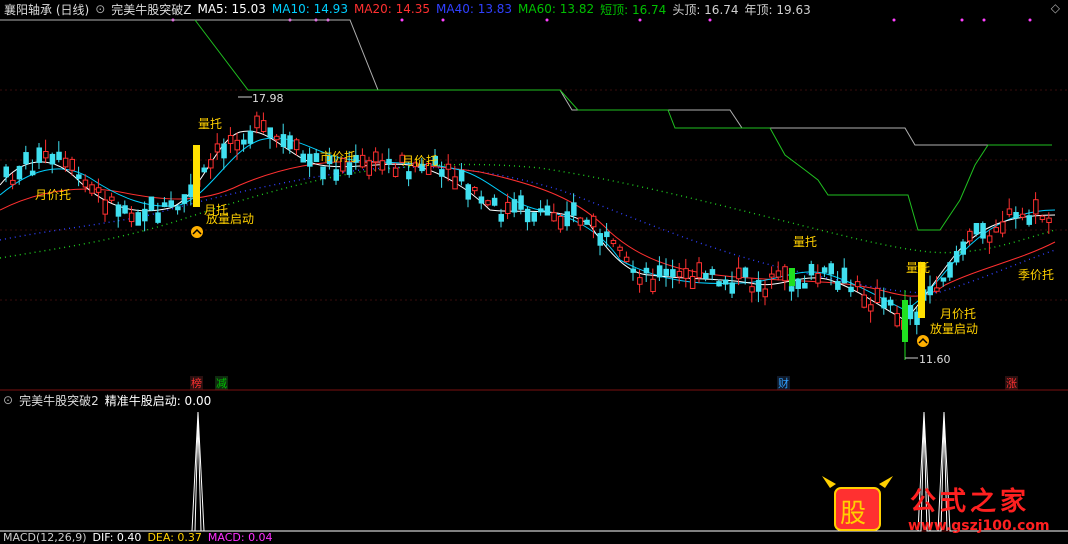  What do you see at coordinates (45, 537) in the screenshot?
I see `macd-name: MACD(12,26,9)` at bounding box center [45, 537].